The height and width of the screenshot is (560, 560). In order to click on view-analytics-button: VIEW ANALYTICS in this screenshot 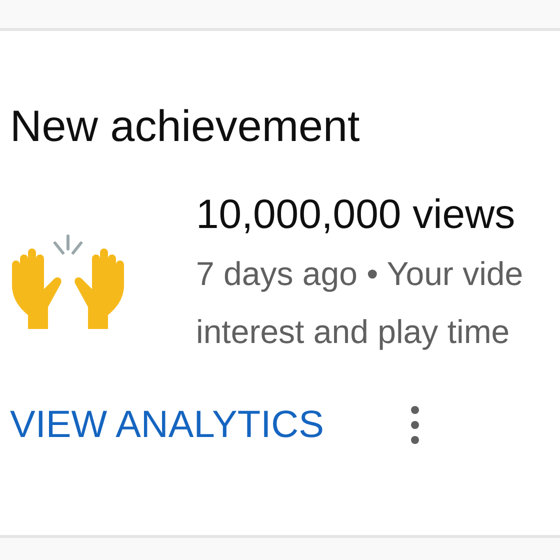, I will do `click(167, 425)`.